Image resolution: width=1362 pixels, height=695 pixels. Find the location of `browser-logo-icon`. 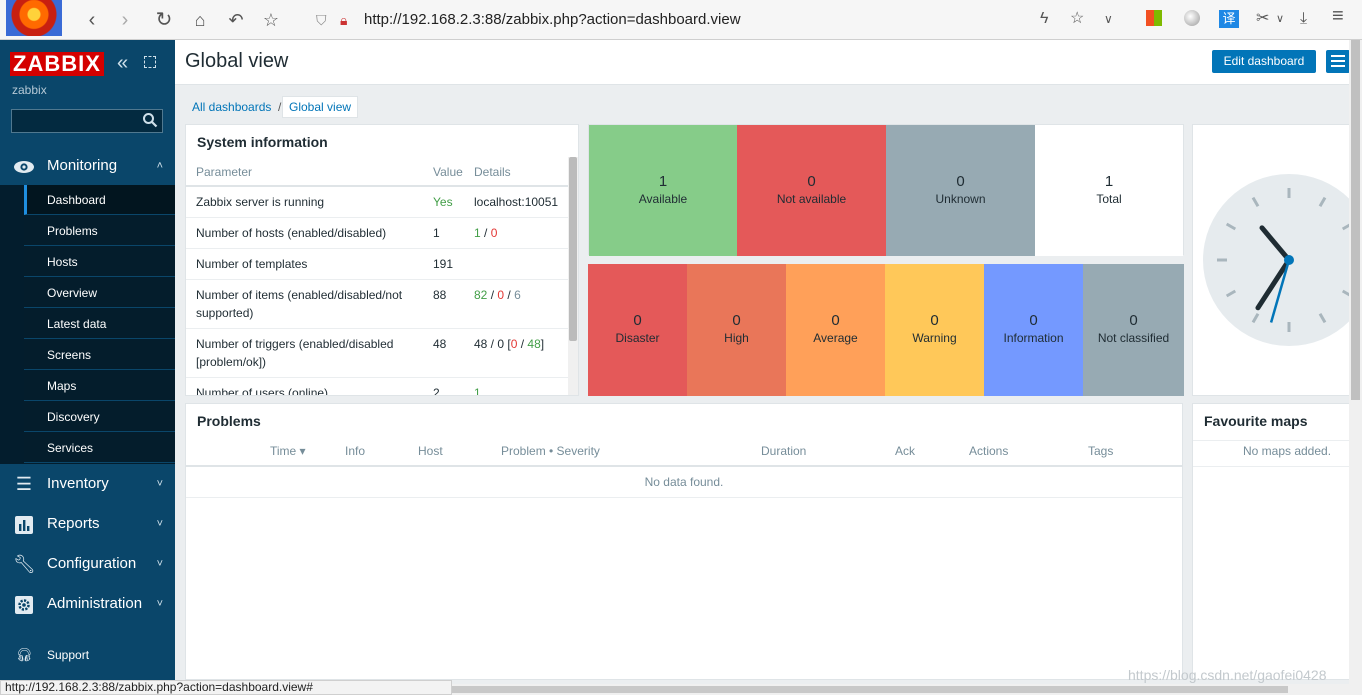

browser-logo-icon is located at coordinates (34, 18).